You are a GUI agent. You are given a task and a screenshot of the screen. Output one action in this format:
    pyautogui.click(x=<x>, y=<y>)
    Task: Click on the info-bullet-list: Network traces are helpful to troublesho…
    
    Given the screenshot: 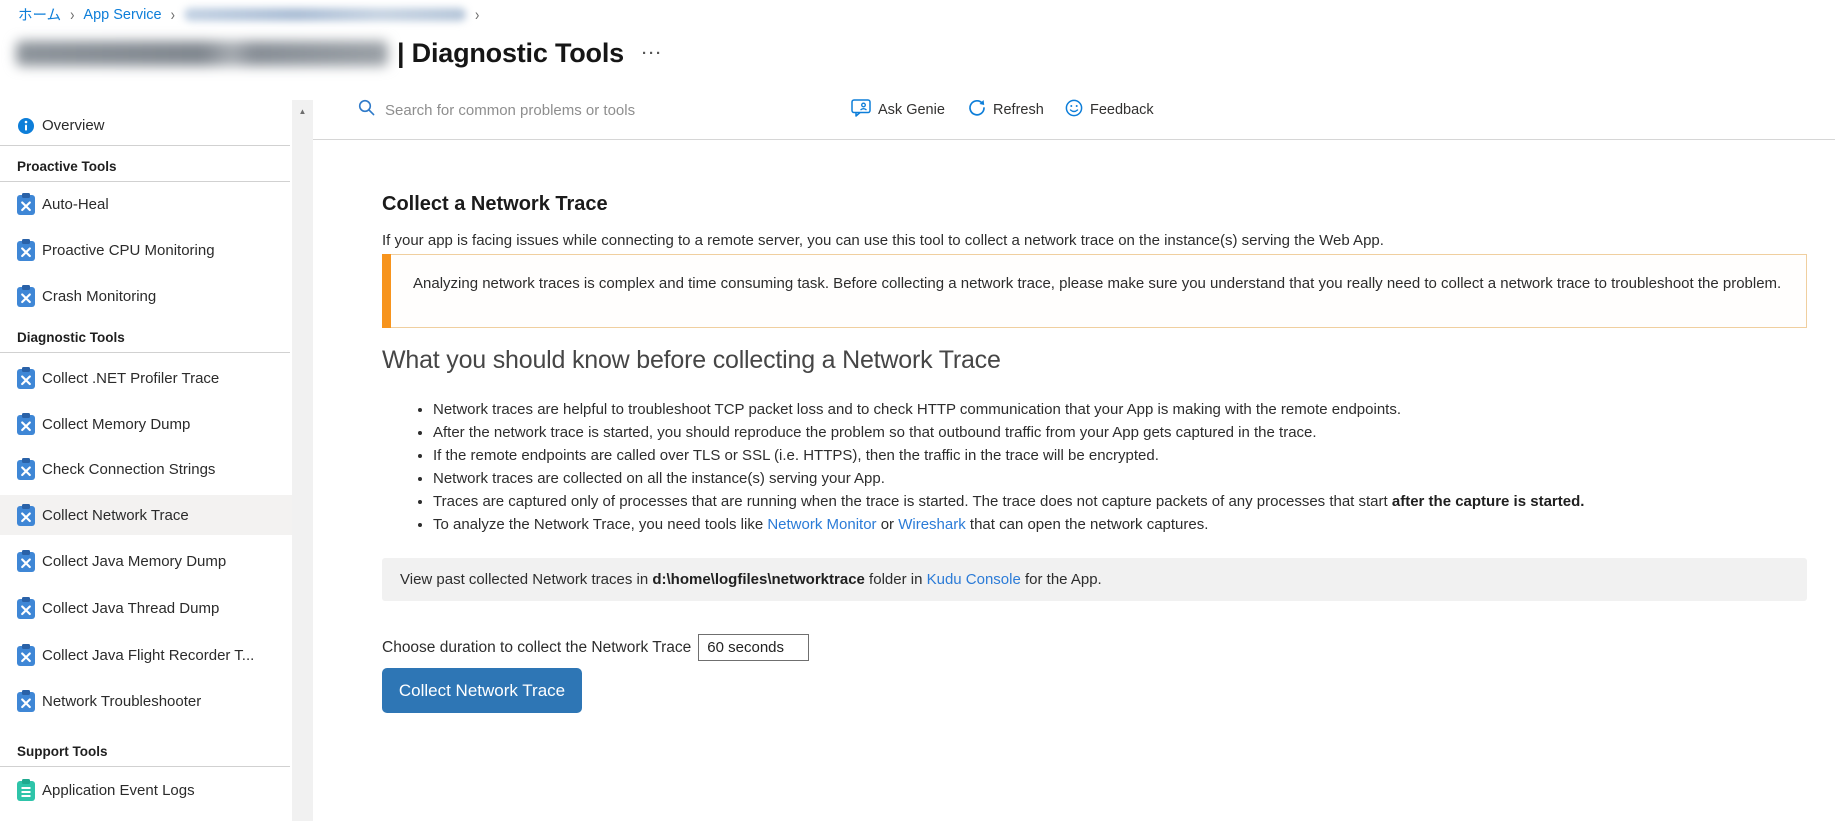 What is the action you would take?
    pyautogui.click(x=1094, y=467)
    